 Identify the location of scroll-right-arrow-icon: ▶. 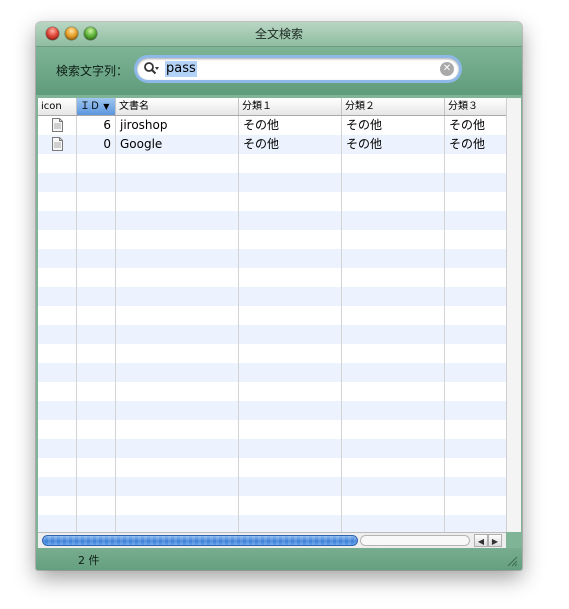
(495, 540).